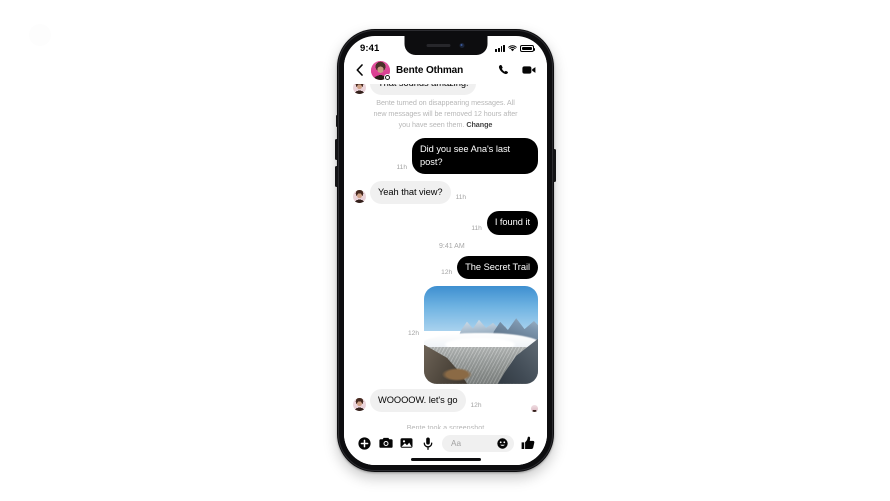 Image resolution: width=890 pixels, height=501 pixels. Describe the element at coordinates (445, 426) in the screenshot. I see `screenshot-system-message: Bente took a screenshot` at that location.